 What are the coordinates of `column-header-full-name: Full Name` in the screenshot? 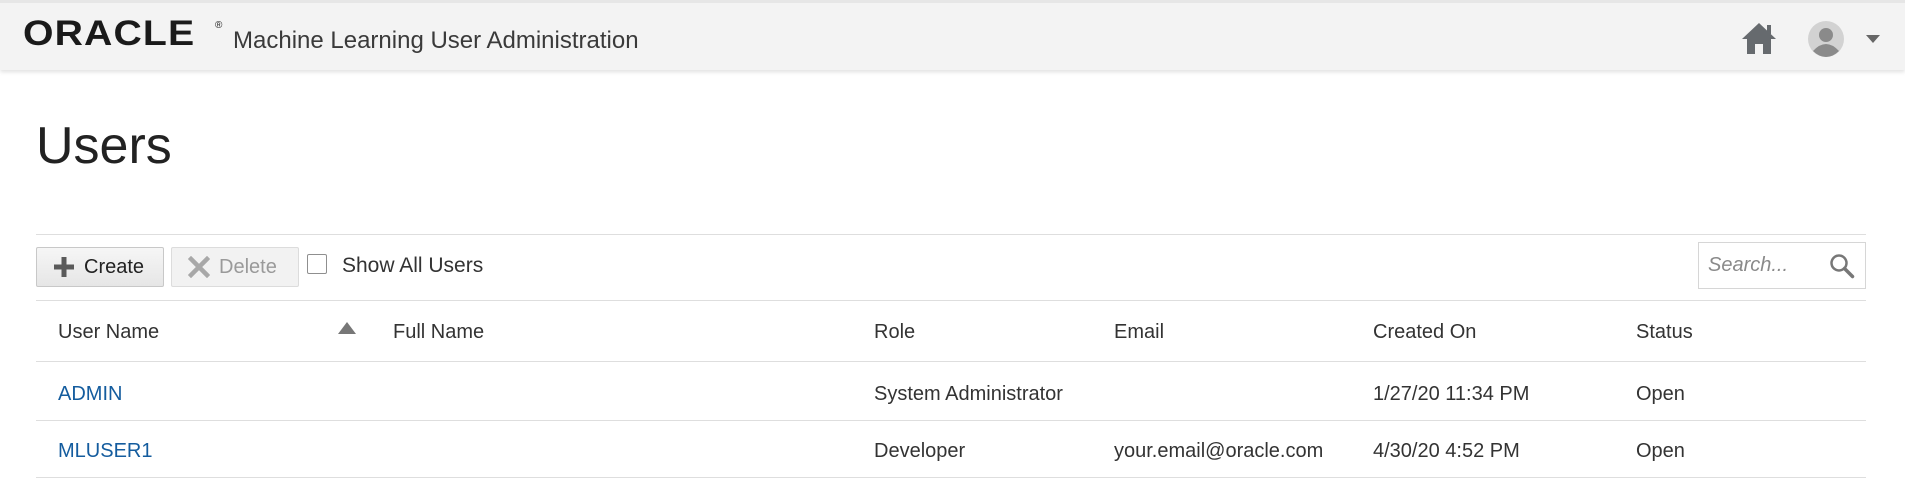 It's located at (438, 332).